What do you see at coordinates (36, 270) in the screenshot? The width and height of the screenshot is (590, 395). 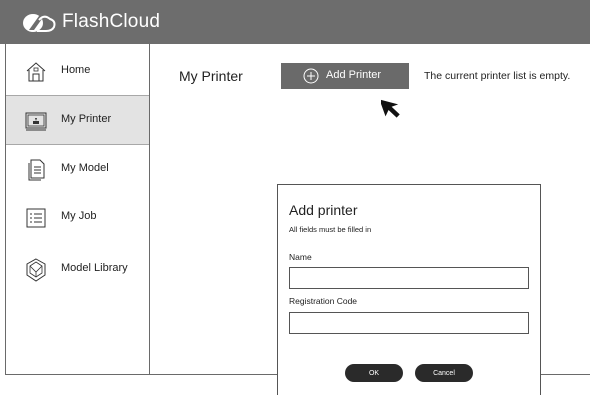 I see `model-library-icon` at bounding box center [36, 270].